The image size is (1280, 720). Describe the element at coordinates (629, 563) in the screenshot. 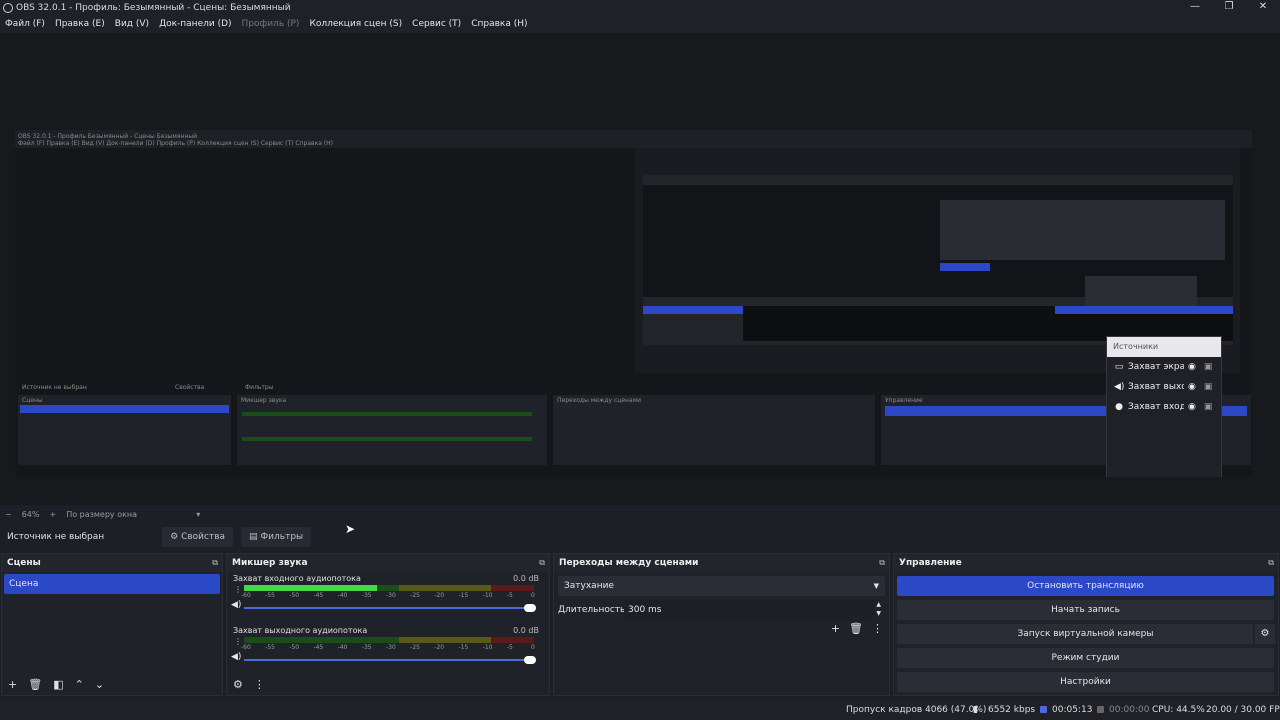

I see `transitions-title: Переходы между сценами` at that location.